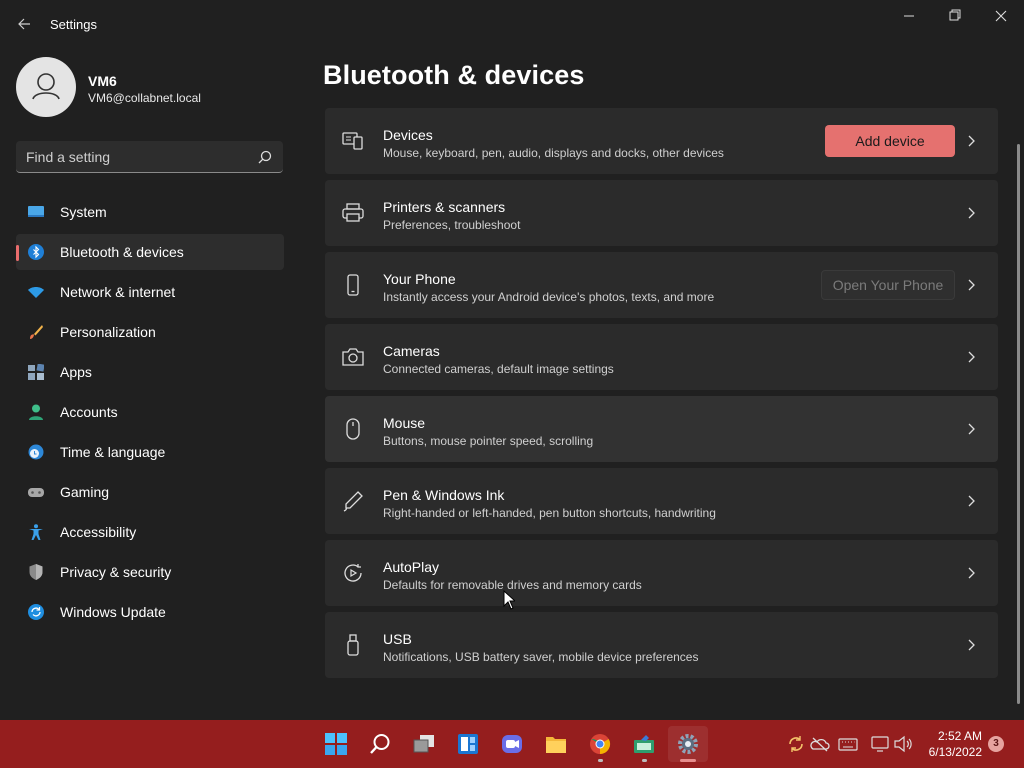  I want to click on restore-button, so click(955, 16).